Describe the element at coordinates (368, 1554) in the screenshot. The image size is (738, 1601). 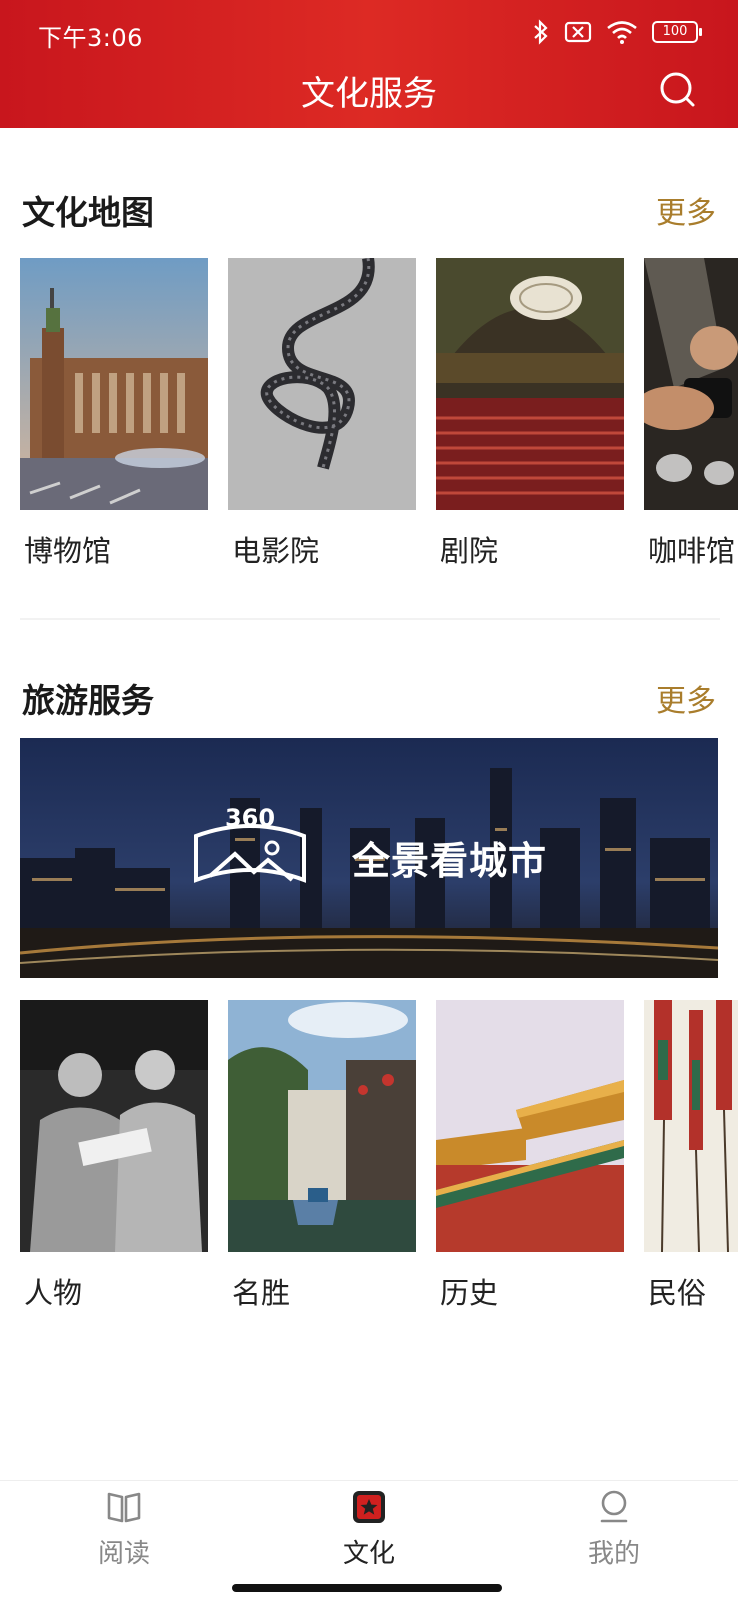
I see `nav-culture-label: 文化` at that location.